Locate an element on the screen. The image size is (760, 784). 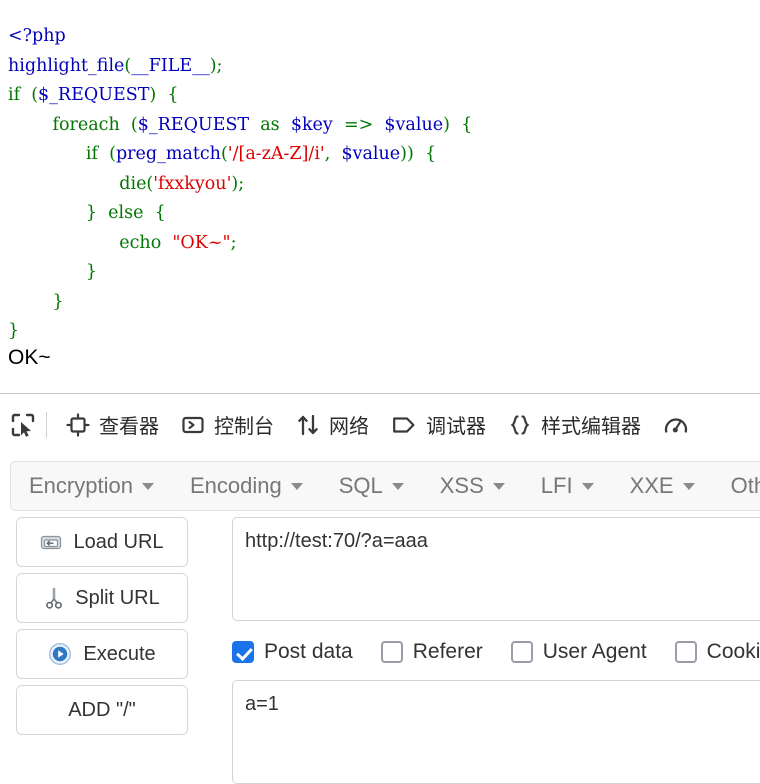
code-token: else is located at coordinates (126, 213).